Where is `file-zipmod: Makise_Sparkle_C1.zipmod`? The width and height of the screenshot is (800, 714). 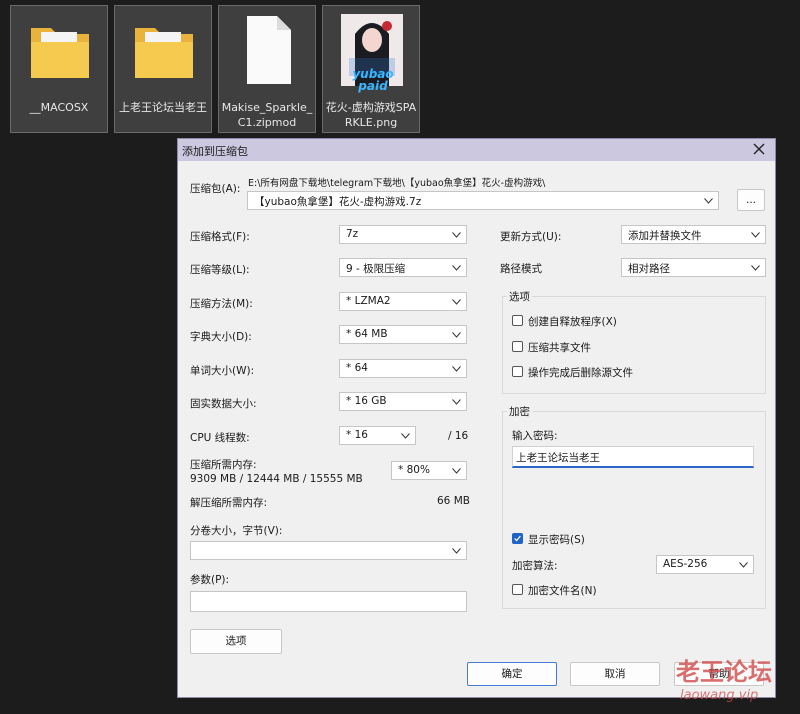
file-zipmod: Makise_Sparkle_C1.zipmod is located at coordinates (267, 69).